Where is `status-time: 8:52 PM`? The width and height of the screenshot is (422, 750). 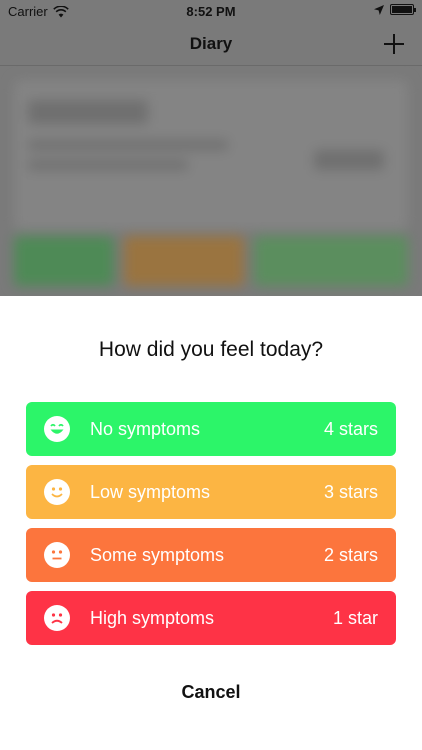
status-time: 8:52 PM is located at coordinates (211, 11).